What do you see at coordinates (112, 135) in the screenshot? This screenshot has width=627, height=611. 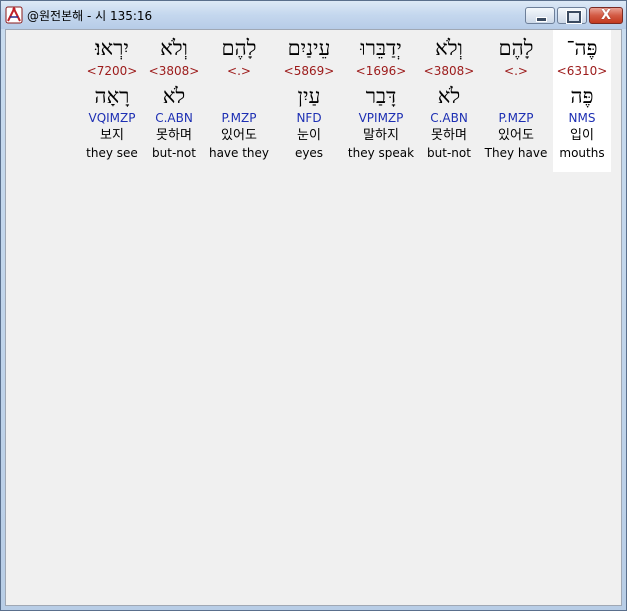 I see `korean-gloss: 보지` at bounding box center [112, 135].